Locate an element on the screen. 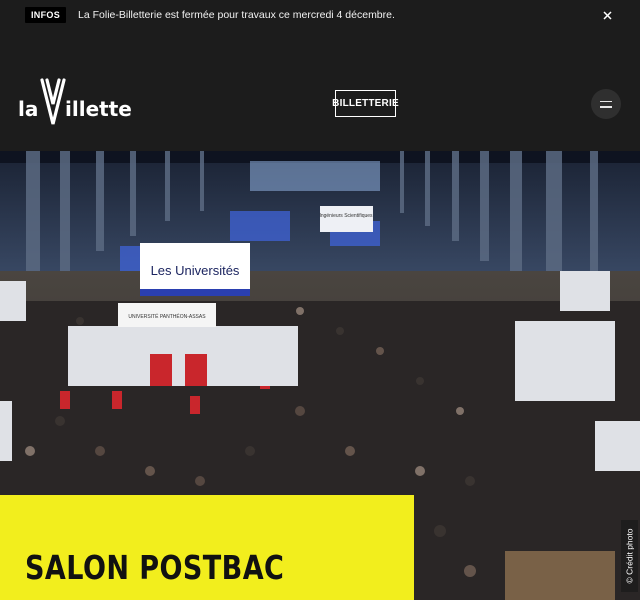  hamburger-menu-icon is located at coordinates (606, 104).